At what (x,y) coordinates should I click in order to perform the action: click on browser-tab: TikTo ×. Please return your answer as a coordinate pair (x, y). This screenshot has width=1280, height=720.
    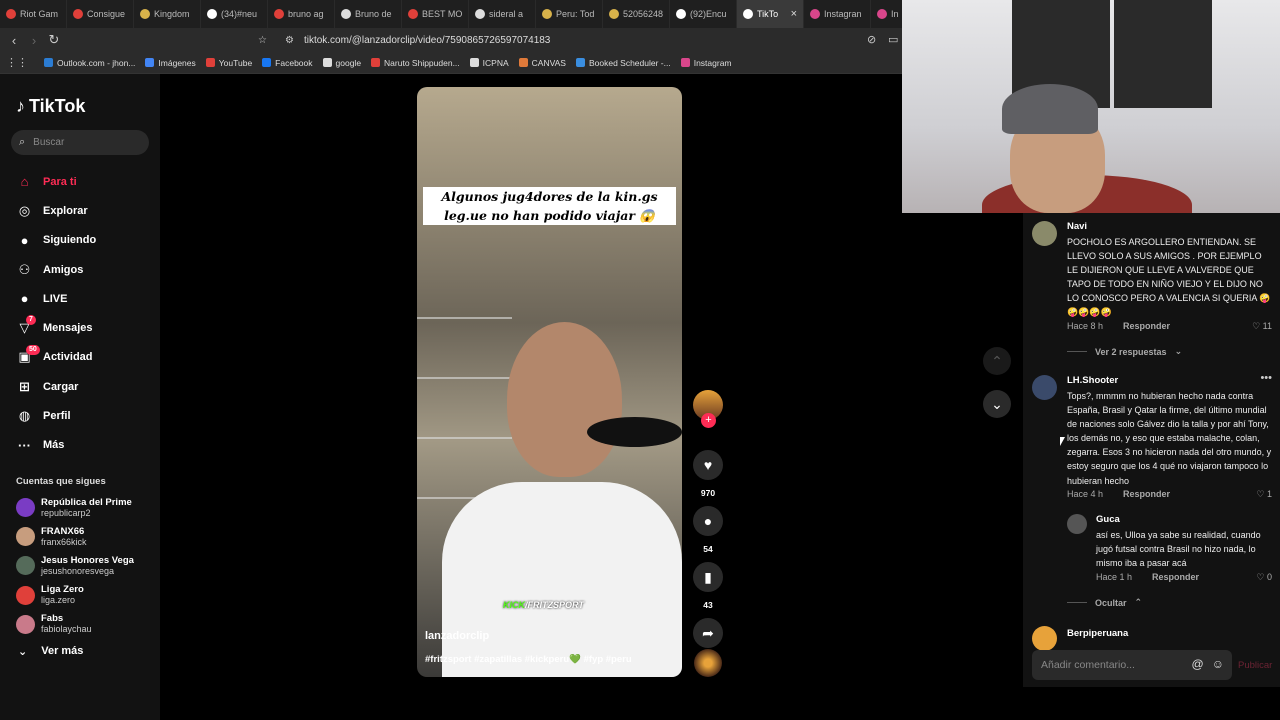
    Looking at the image, I should click on (770, 14).